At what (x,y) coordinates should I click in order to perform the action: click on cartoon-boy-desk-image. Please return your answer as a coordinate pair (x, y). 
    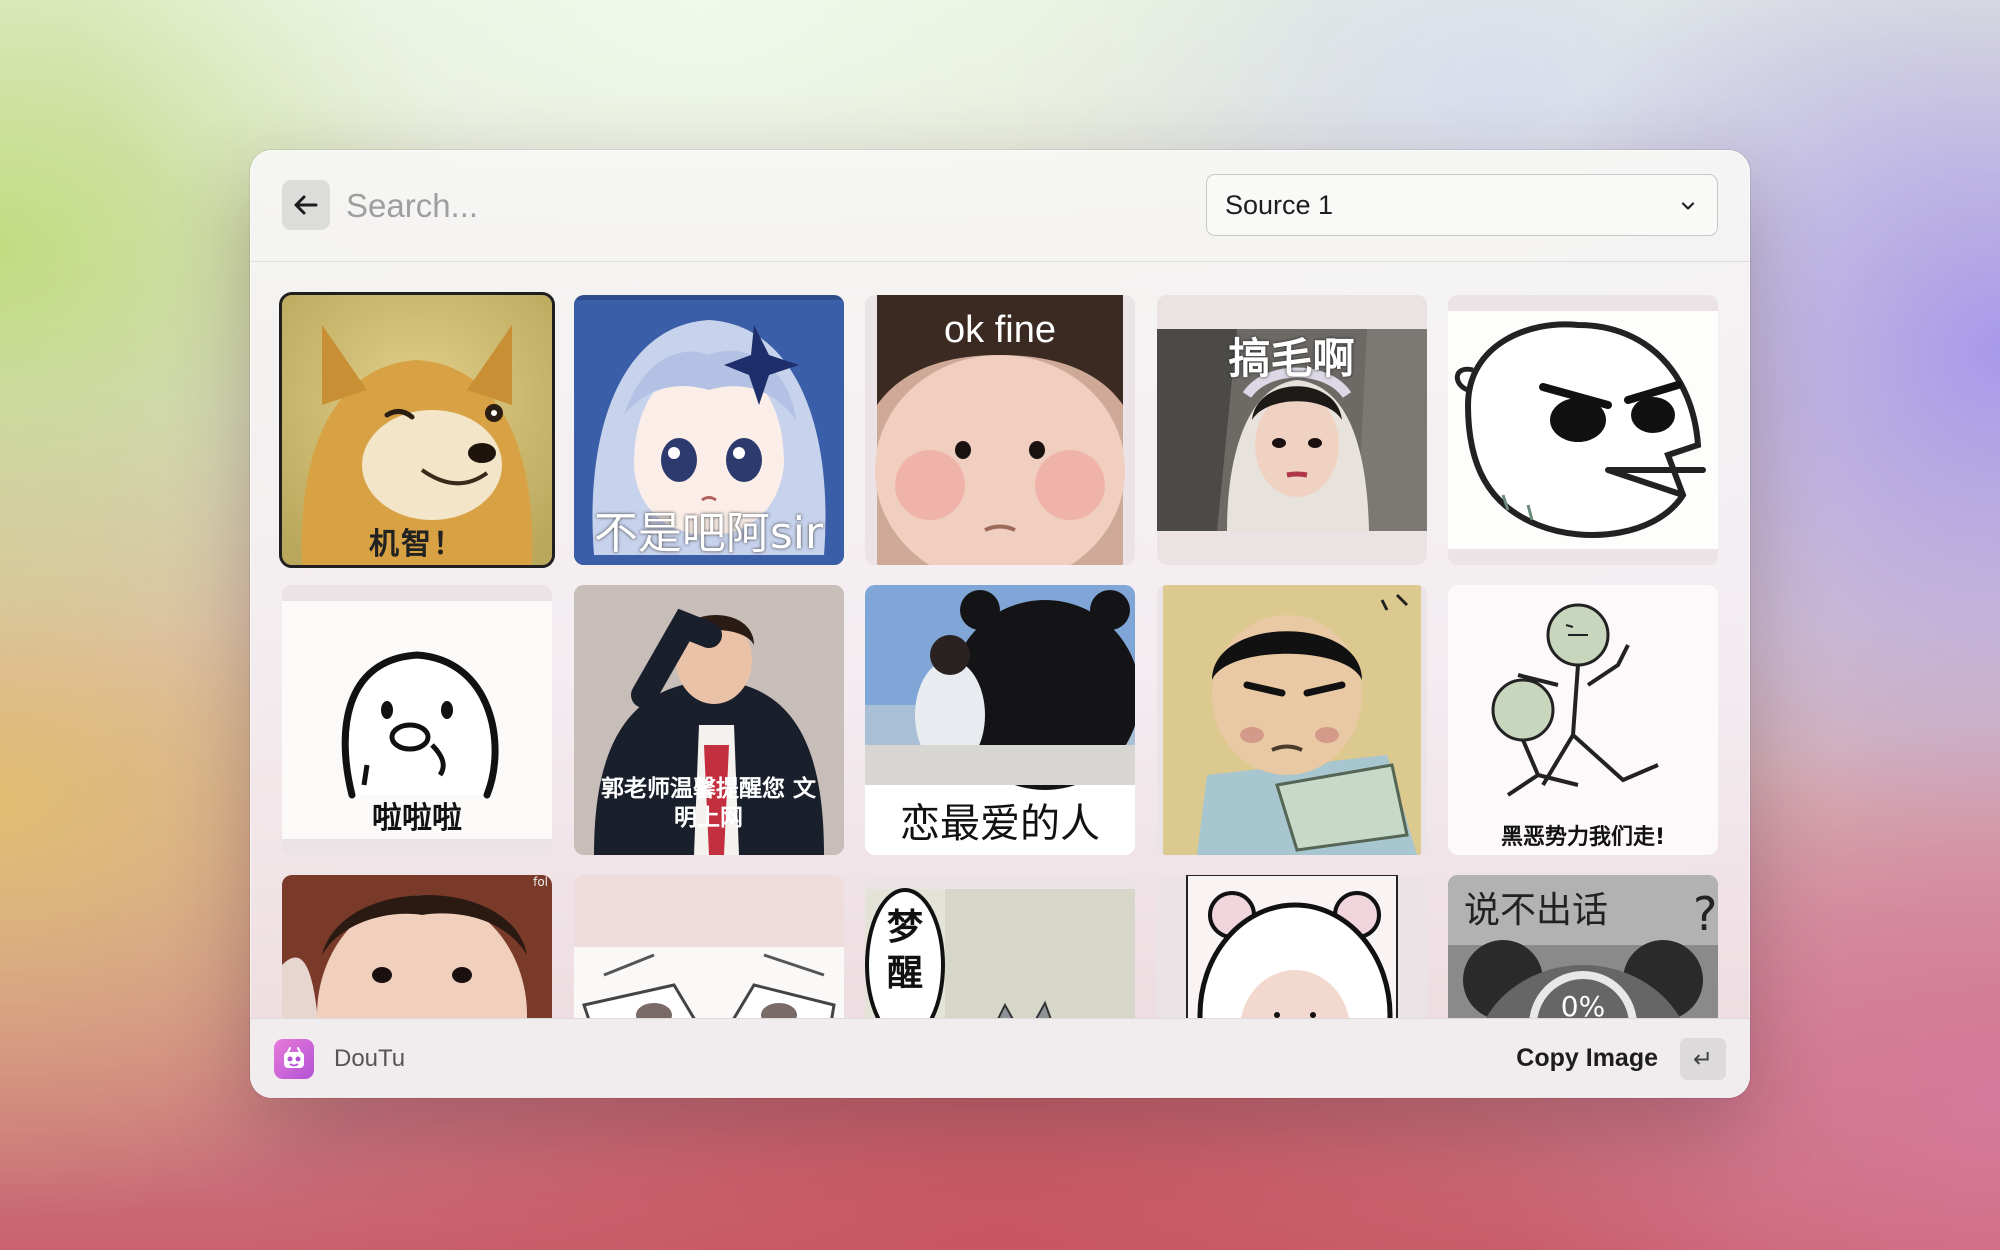
    Looking at the image, I should click on (1291, 720).